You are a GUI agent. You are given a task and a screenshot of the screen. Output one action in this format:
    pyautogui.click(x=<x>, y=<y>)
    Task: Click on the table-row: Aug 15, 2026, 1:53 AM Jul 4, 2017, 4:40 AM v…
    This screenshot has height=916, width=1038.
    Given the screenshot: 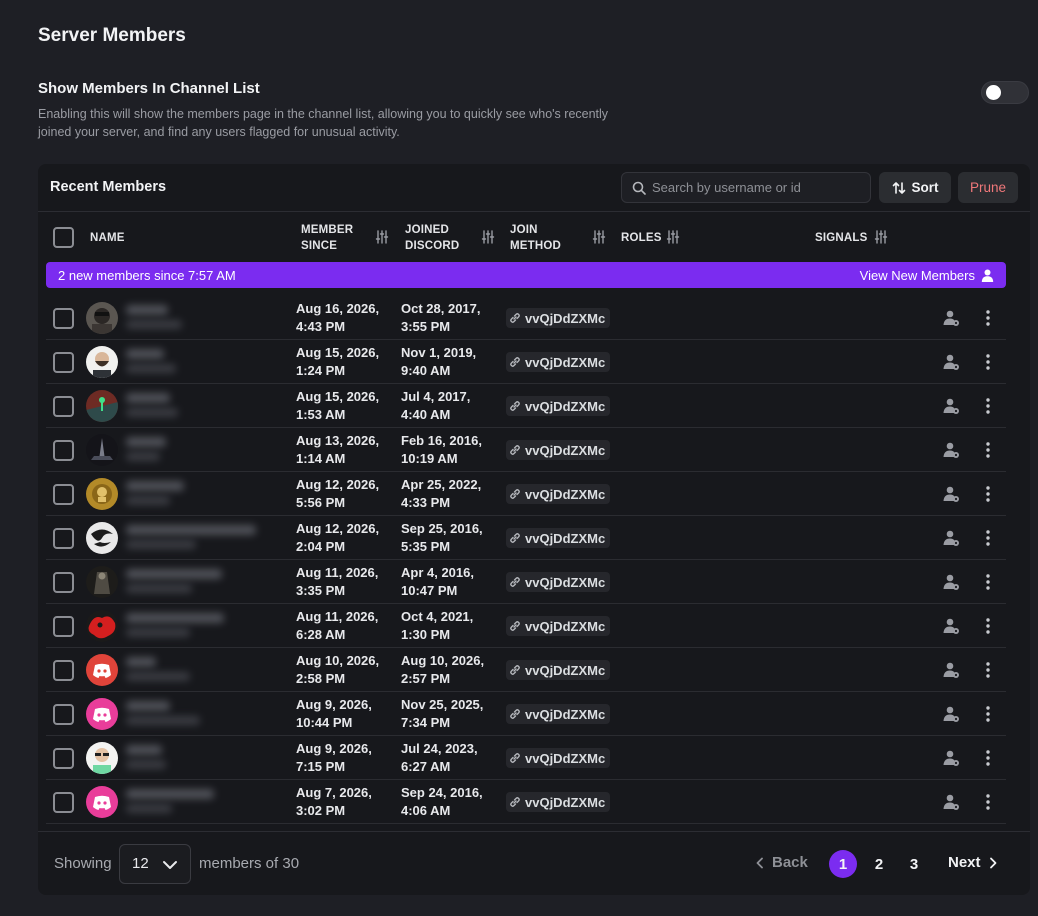 What is the action you would take?
    pyautogui.click(x=526, y=406)
    